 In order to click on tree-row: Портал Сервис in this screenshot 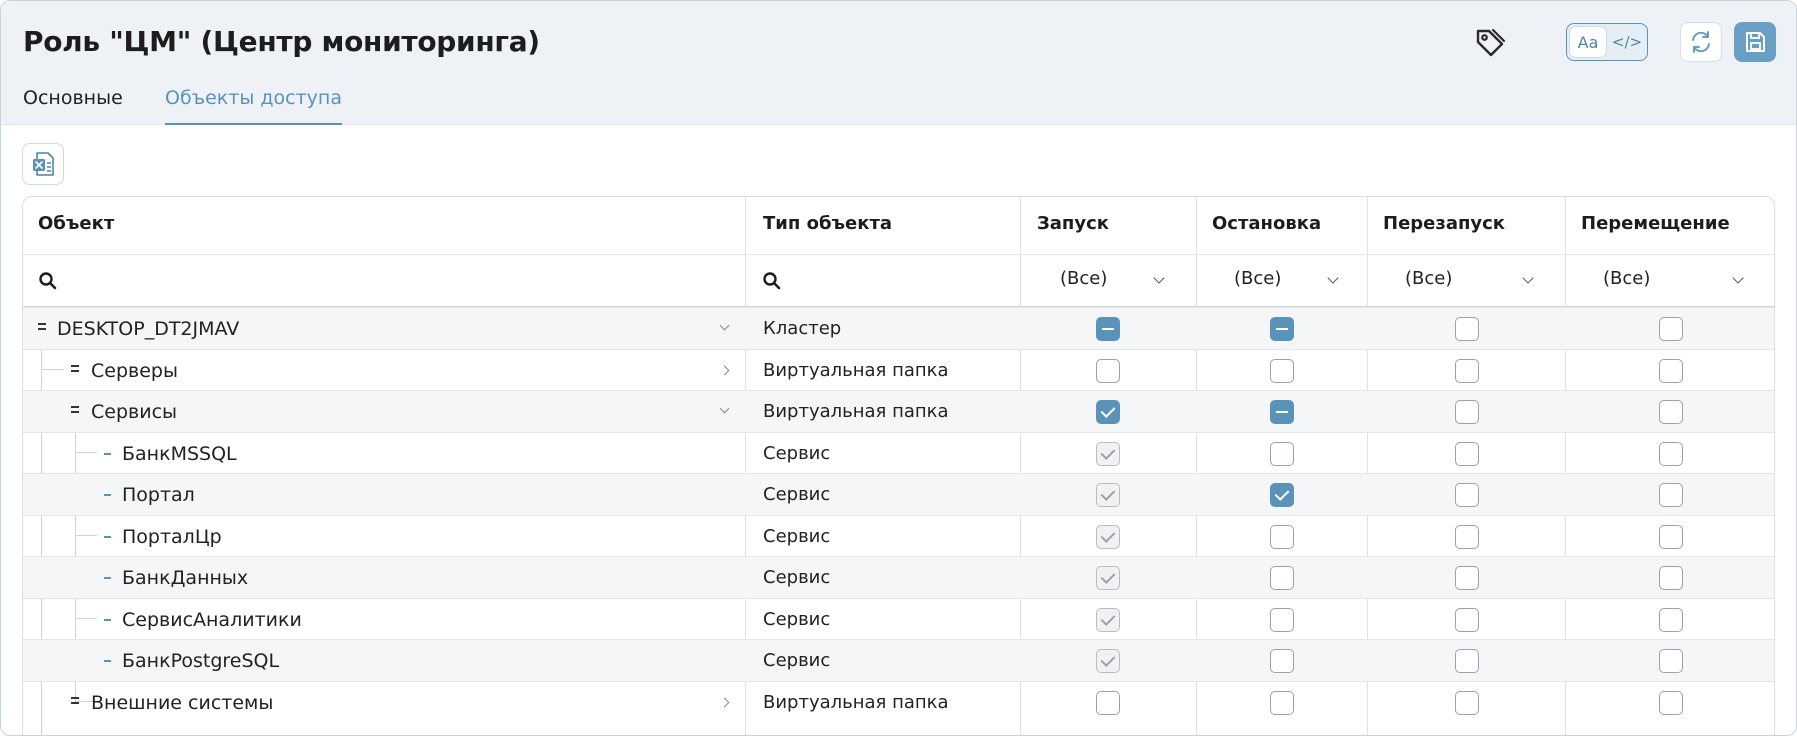, I will do `click(898, 494)`.